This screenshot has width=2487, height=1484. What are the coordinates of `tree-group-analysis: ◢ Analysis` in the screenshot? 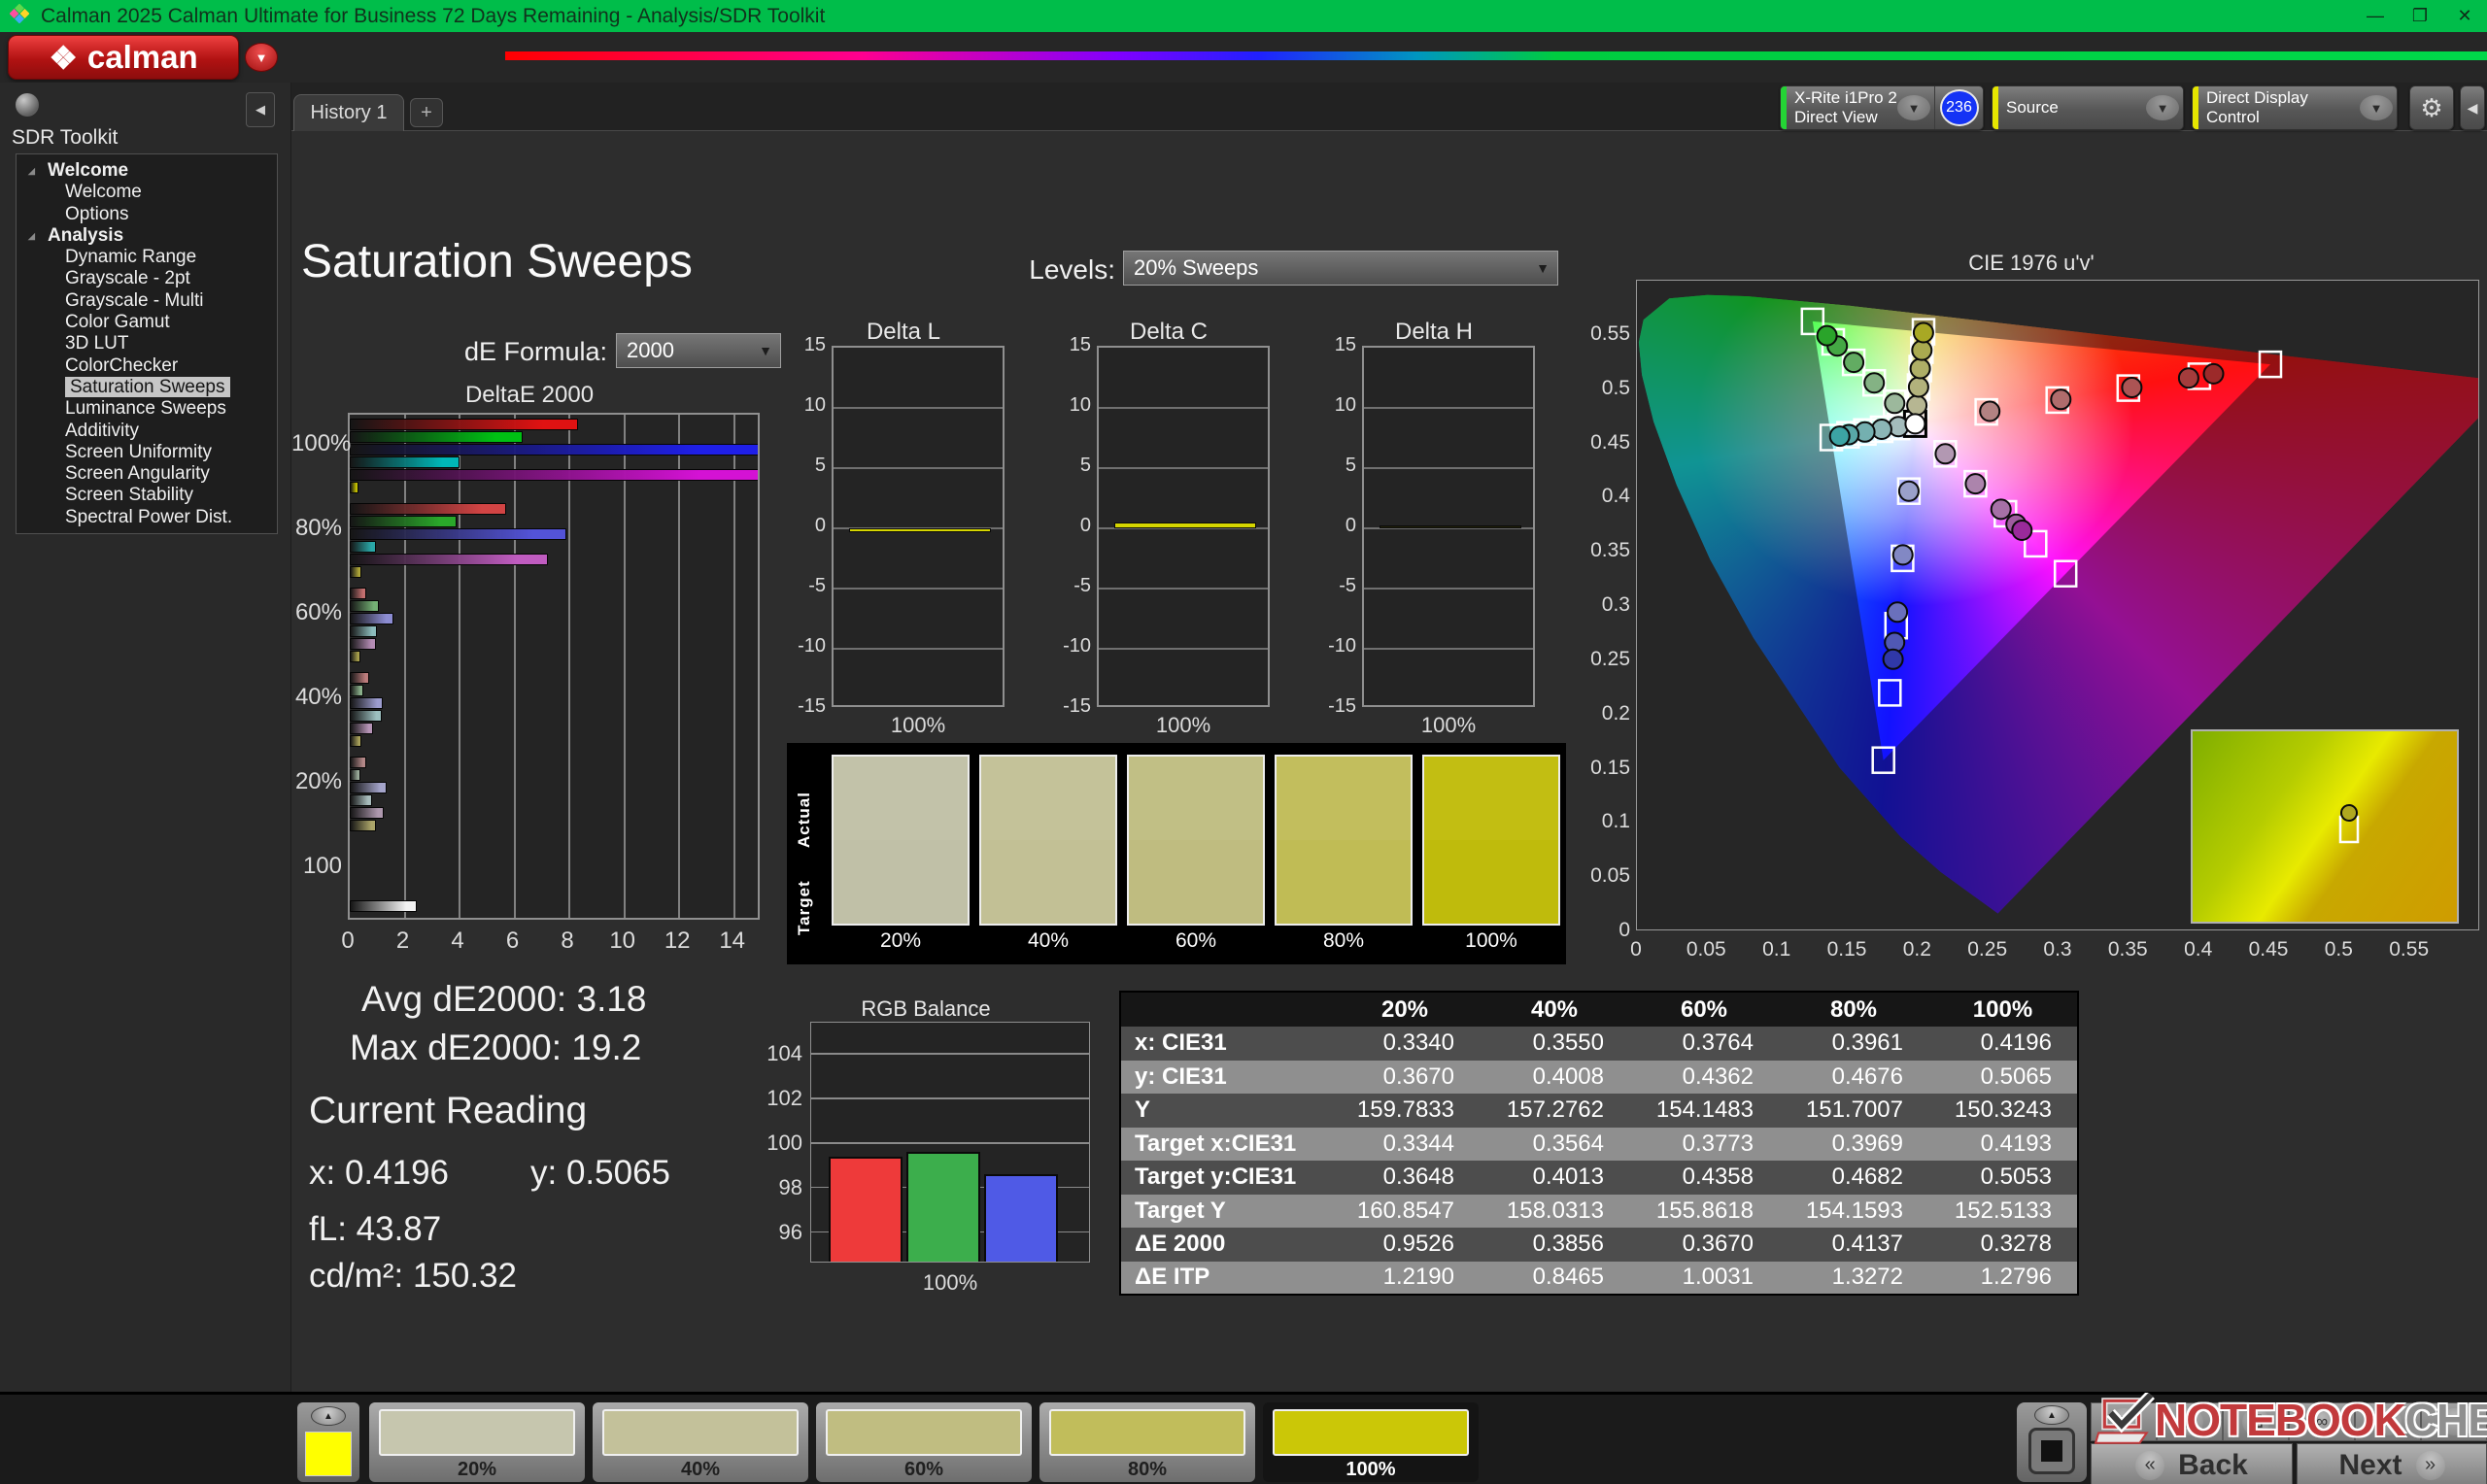 It's located at (147, 236).